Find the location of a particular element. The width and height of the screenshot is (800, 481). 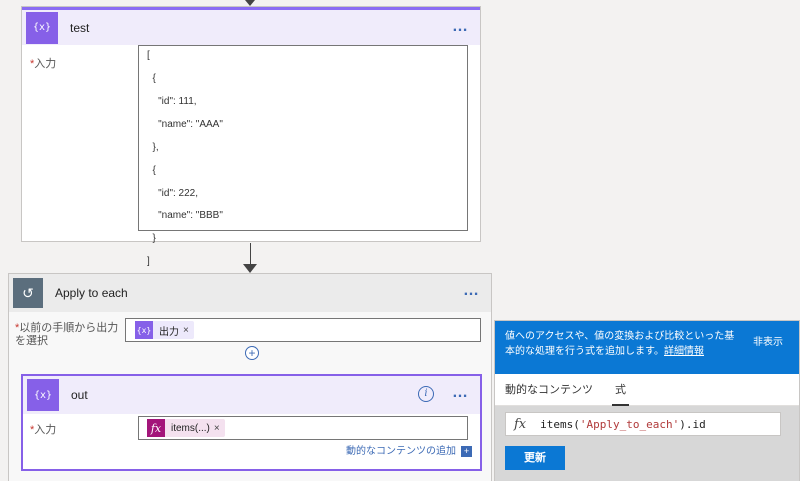

connector-middle-arrow is located at coordinates (250, 268).